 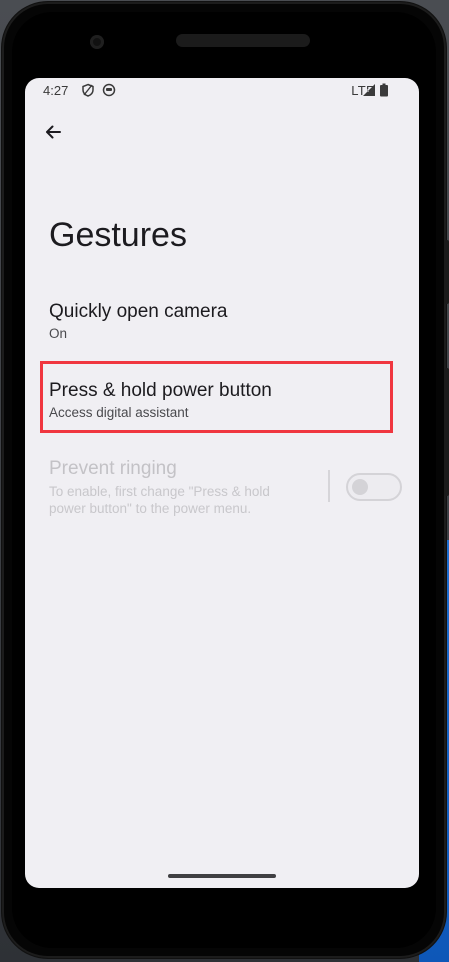 What do you see at coordinates (360, 487) in the screenshot?
I see `switch-thumb` at bounding box center [360, 487].